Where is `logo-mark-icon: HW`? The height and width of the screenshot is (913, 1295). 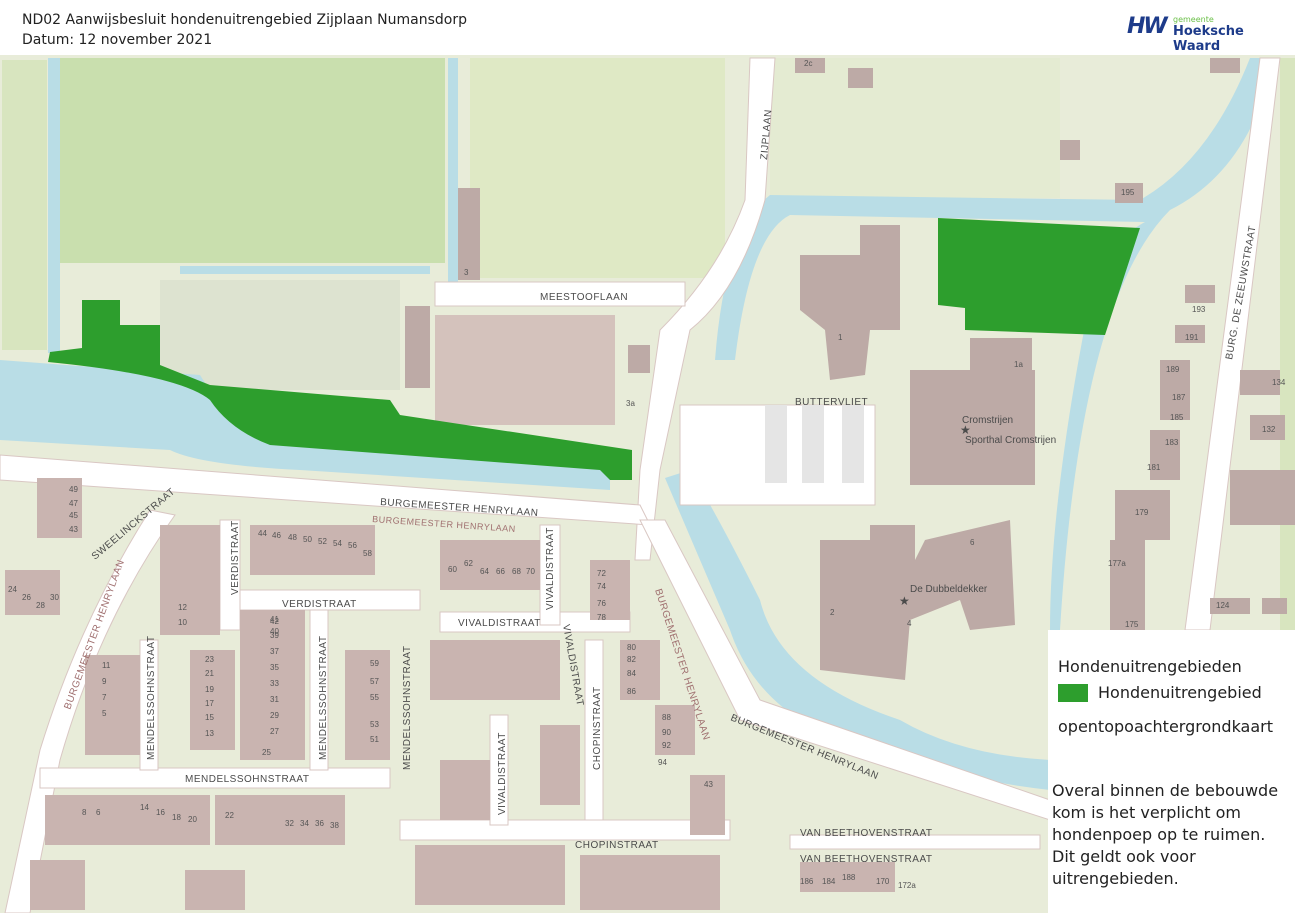 logo-mark-icon: HW is located at coordinates (1147, 26).